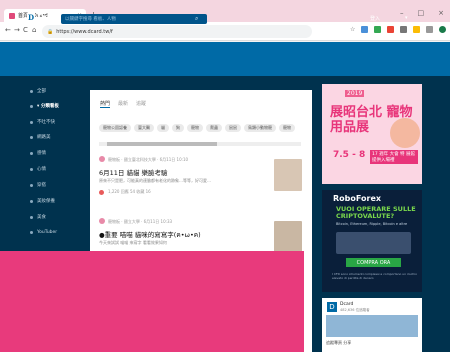 The height and width of the screenshot is (352, 450). I want to click on page-cover-image, so click(372, 326).